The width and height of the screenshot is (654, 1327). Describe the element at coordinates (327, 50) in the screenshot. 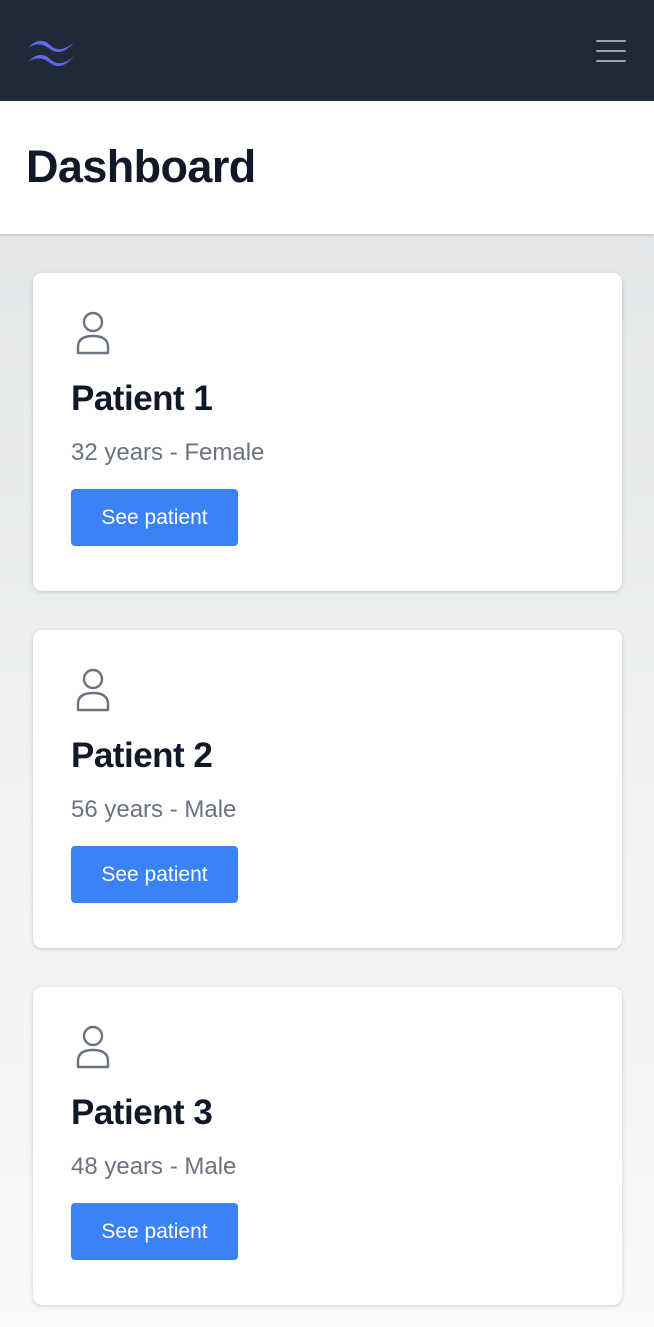

I see `top-navbar` at that location.